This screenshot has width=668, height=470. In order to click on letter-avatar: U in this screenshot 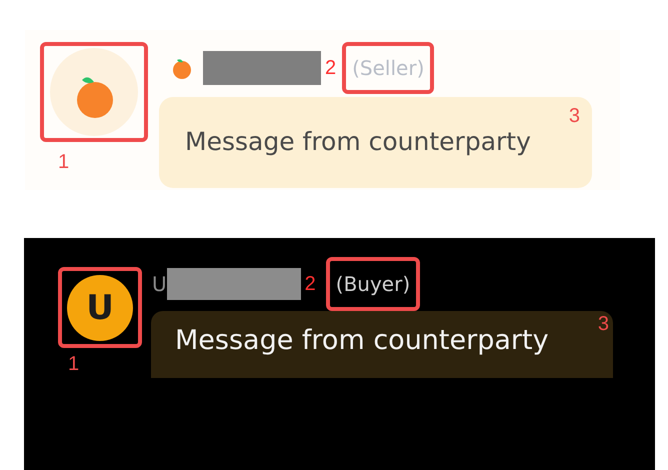, I will do `click(100, 307)`.